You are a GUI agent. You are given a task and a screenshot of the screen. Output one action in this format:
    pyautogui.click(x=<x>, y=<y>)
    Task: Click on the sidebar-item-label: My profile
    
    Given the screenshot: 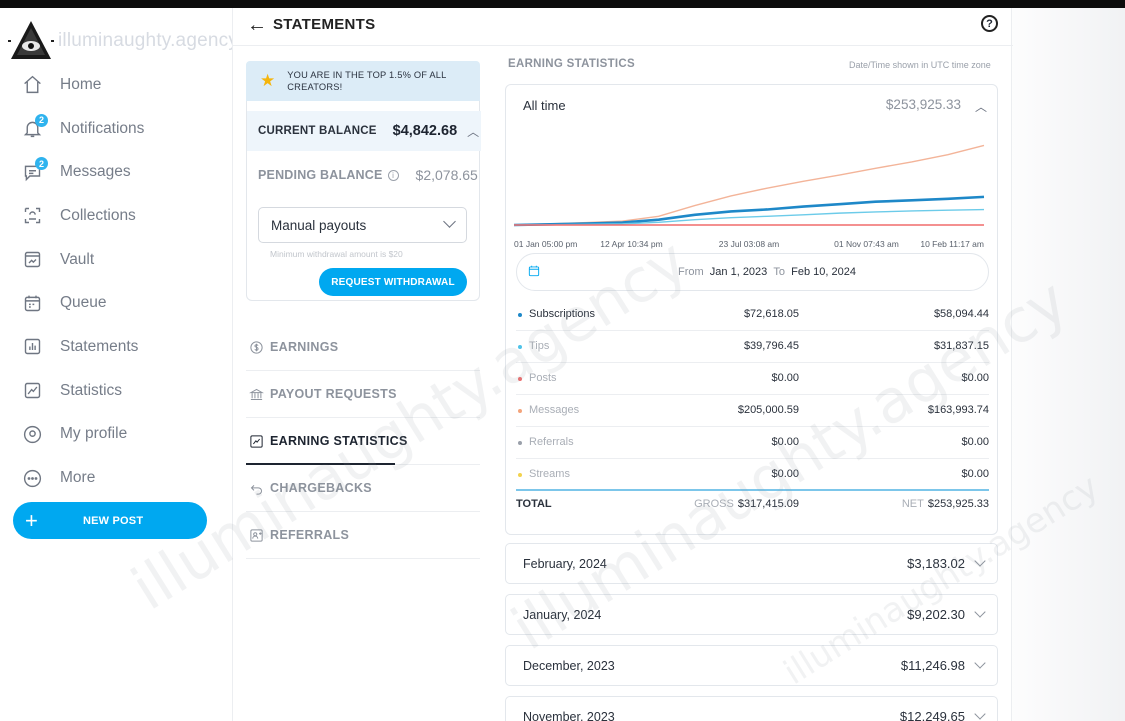 What is the action you would take?
    pyautogui.click(x=94, y=434)
    